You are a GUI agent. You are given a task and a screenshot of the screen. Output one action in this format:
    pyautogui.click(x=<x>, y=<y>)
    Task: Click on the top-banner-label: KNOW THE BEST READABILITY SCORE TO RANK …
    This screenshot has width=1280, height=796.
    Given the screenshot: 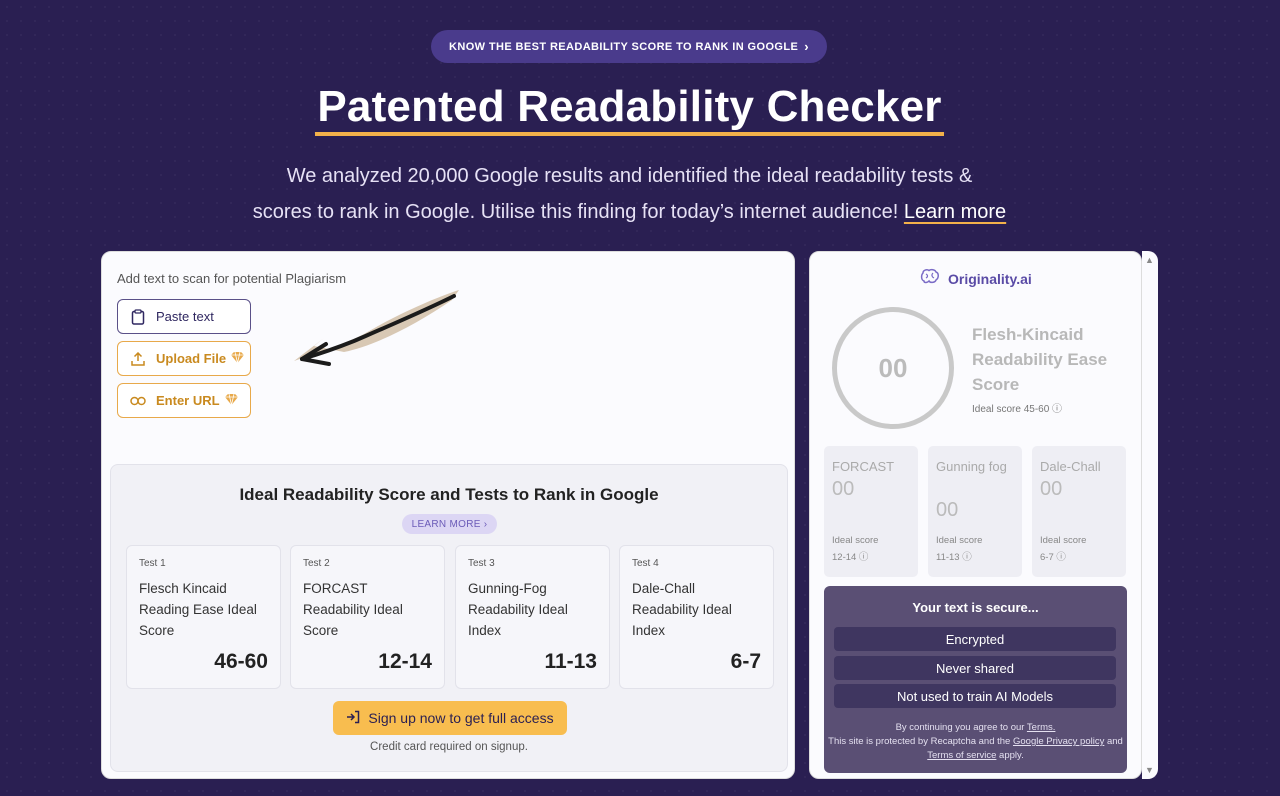 What is the action you would take?
    pyautogui.click(x=624, y=46)
    